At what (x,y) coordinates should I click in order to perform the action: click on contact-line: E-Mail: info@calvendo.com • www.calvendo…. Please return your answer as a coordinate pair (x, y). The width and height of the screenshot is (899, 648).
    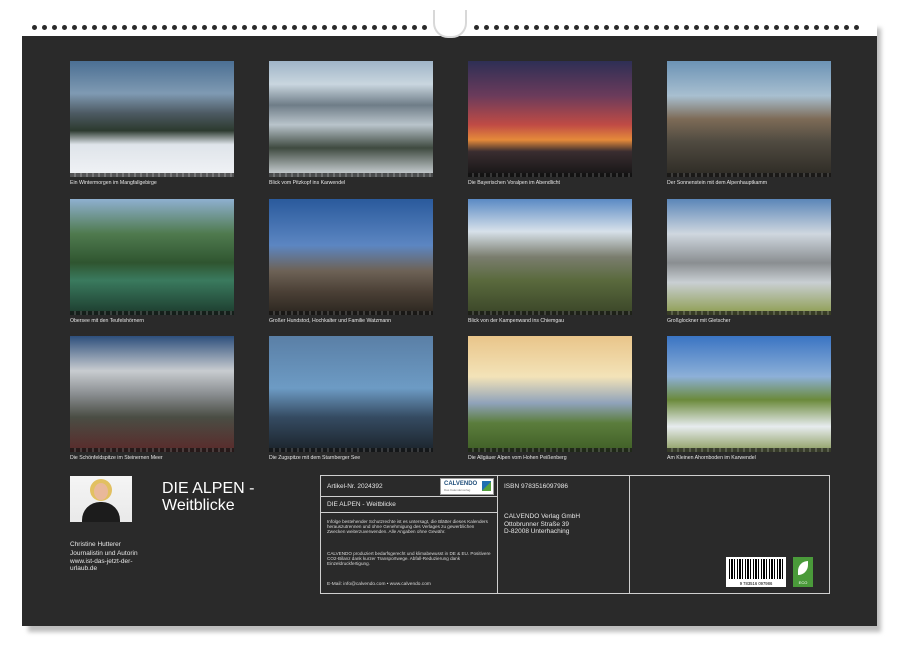
    Looking at the image, I should click on (379, 584).